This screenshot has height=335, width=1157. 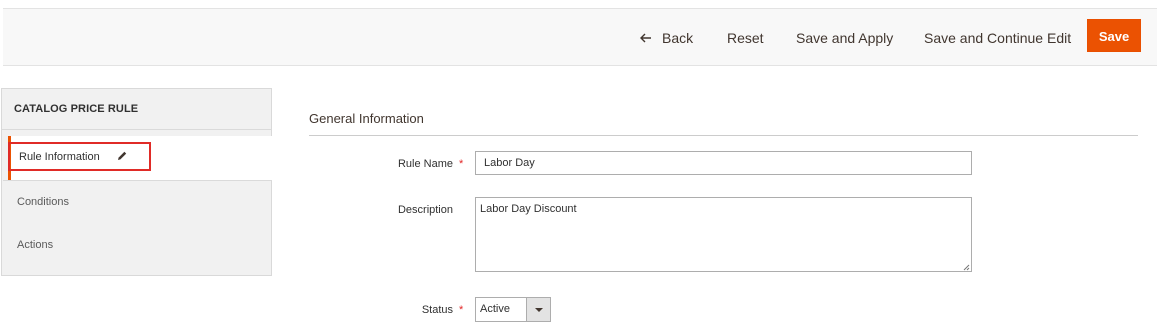 I want to click on description-textarea: Labor Day Discount, so click(x=723, y=234).